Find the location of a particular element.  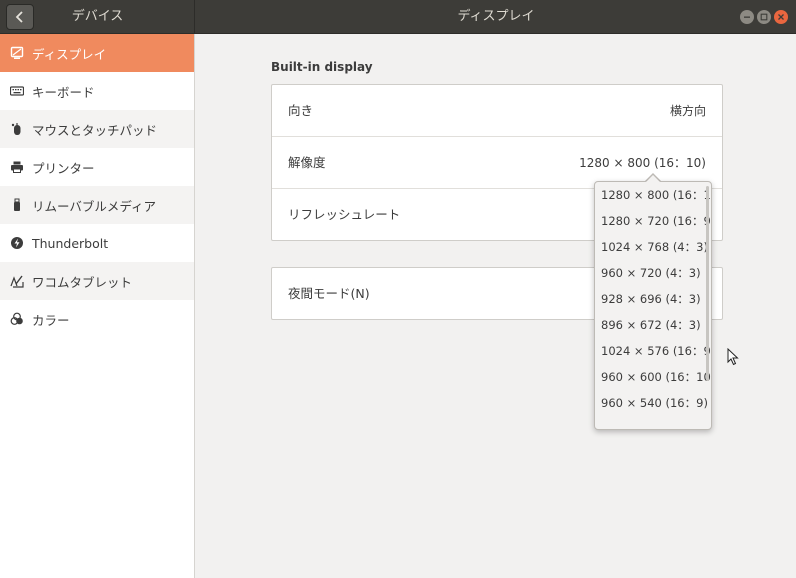

maximize-button is located at coordinates (764, 17).